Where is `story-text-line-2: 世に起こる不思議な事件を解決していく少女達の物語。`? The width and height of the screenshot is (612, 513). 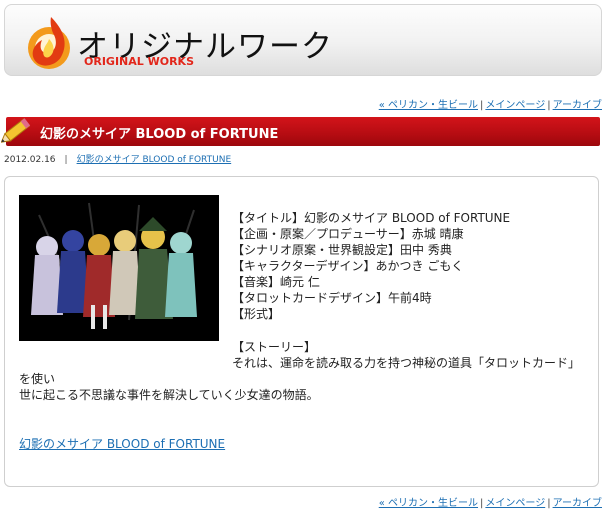
story-text-line-2: 世に起こる不思議な事件を解決していく少女達の物語。 is located at coordinates (169, 395).